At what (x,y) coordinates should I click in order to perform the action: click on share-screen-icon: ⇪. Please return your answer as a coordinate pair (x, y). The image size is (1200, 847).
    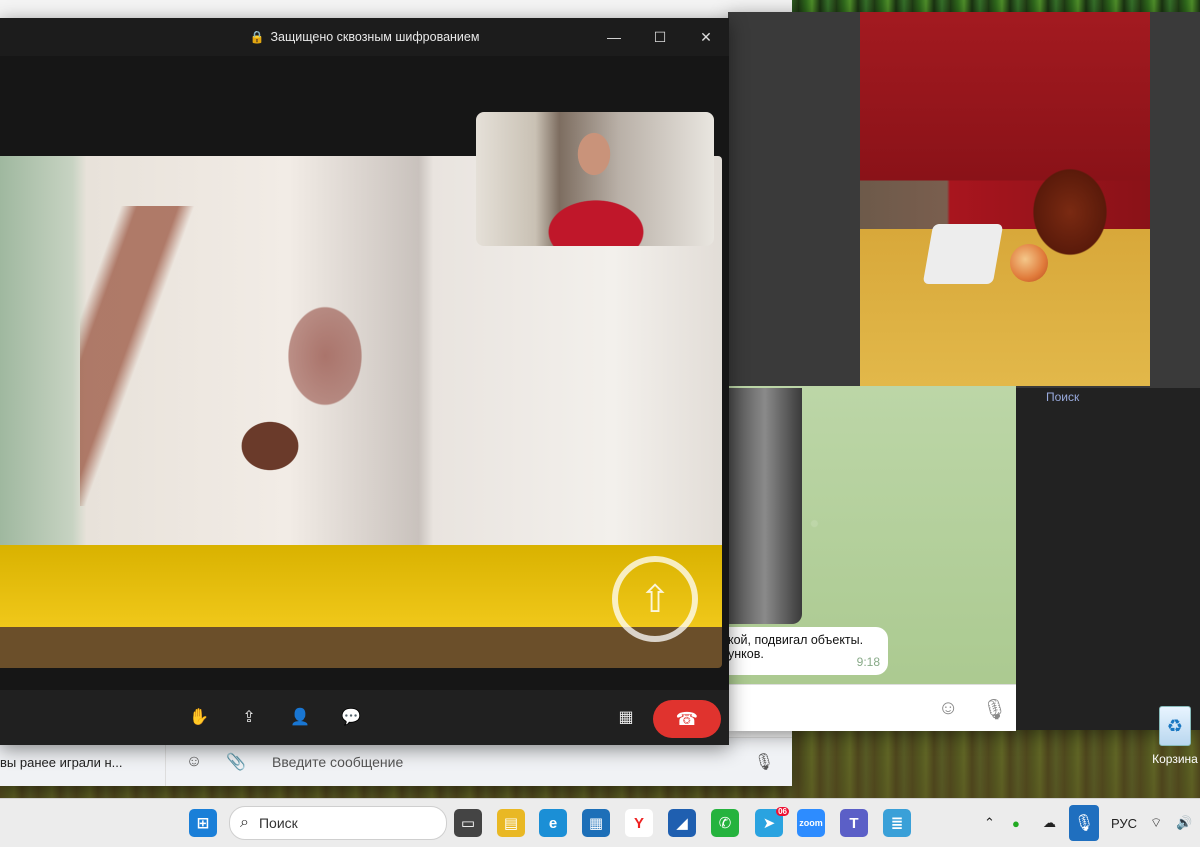
    Looking at the image, I should click on (249, 717).